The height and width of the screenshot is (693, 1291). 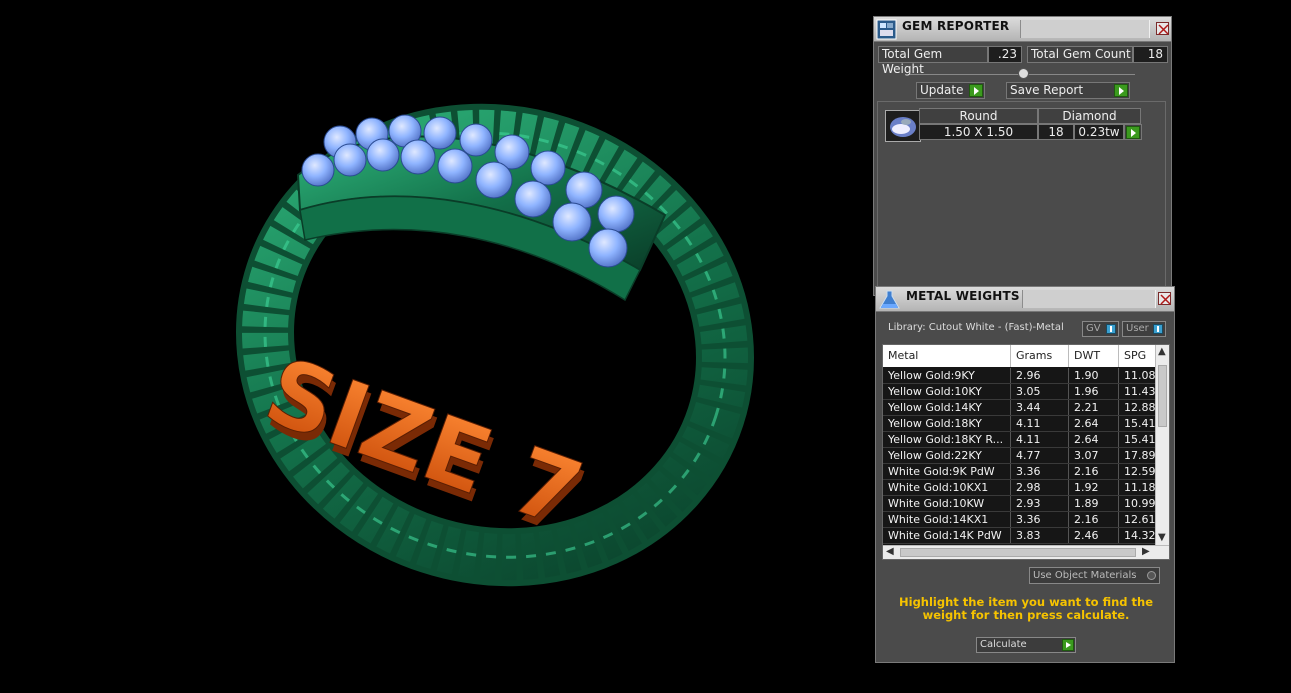 What do you see at coordinates (1040, 423) in the screenshot?
I see `cell-grams: 4.11` at bounding box center [1040, 423].